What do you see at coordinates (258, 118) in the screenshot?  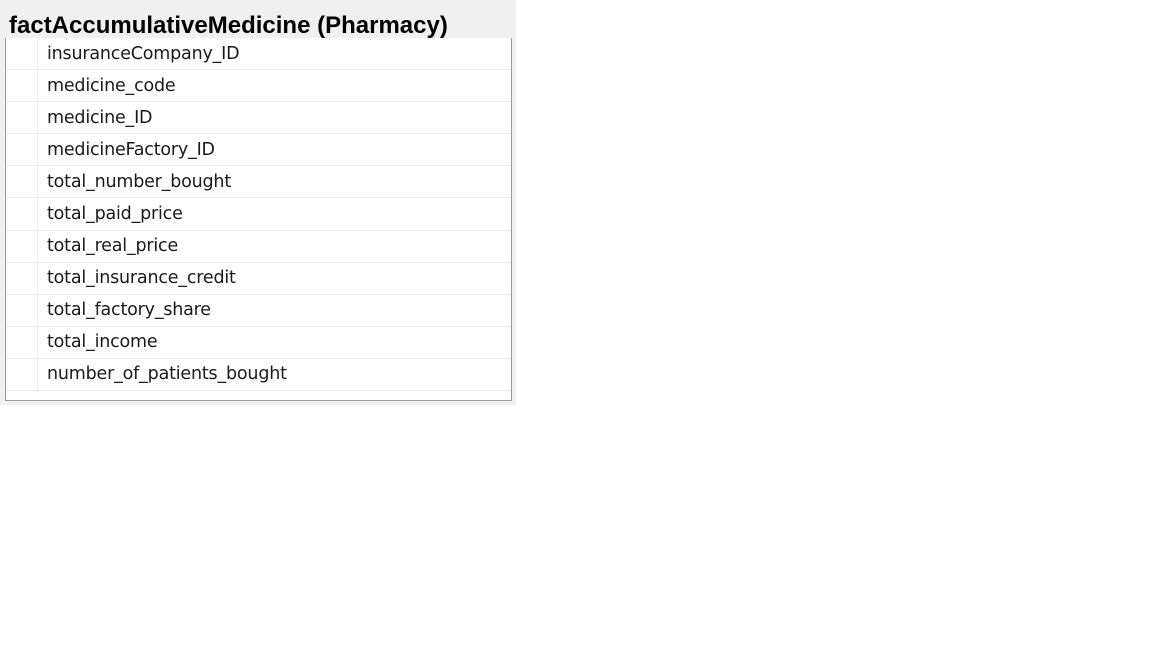 I see `table-row: medicine_ID` at bounding box center [258, 118].